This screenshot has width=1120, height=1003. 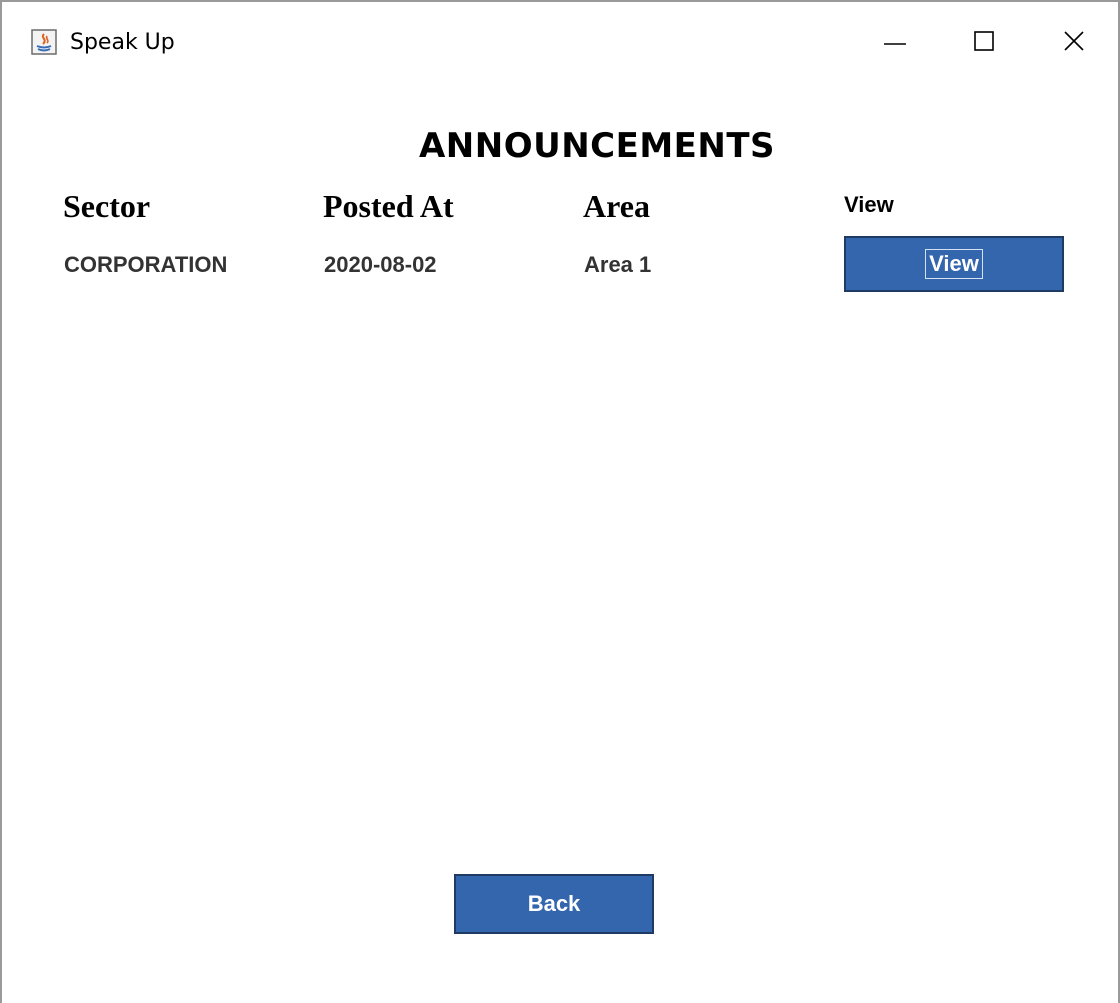 I want to click on maximize-icon, so click(x=984, y=42).